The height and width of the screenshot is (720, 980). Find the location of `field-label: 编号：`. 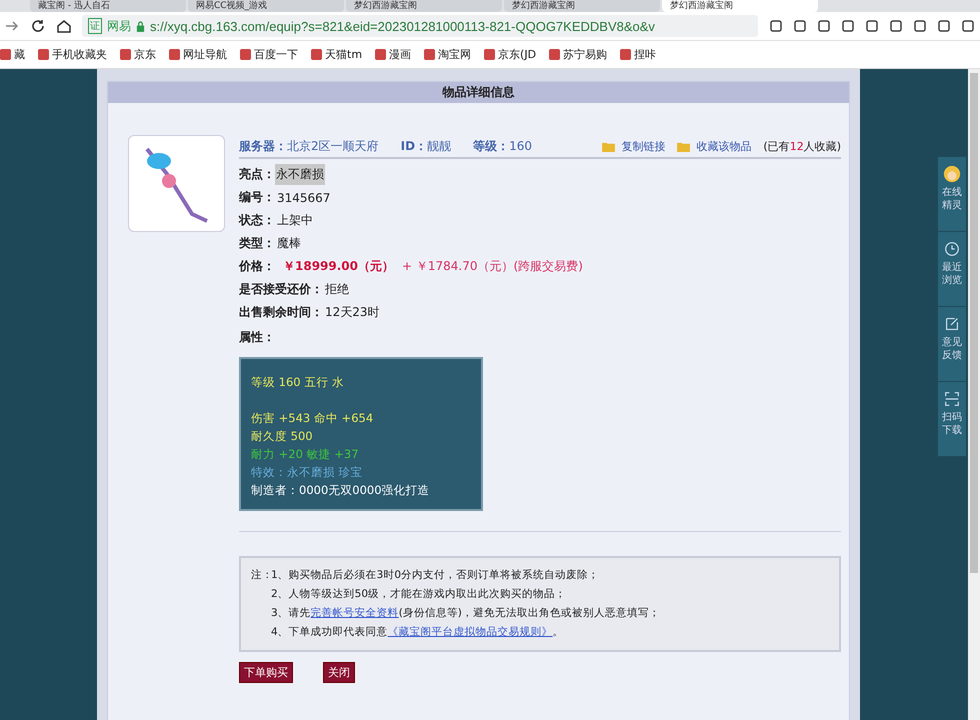

field-label: 编号： is located at coordinates (257, 197).